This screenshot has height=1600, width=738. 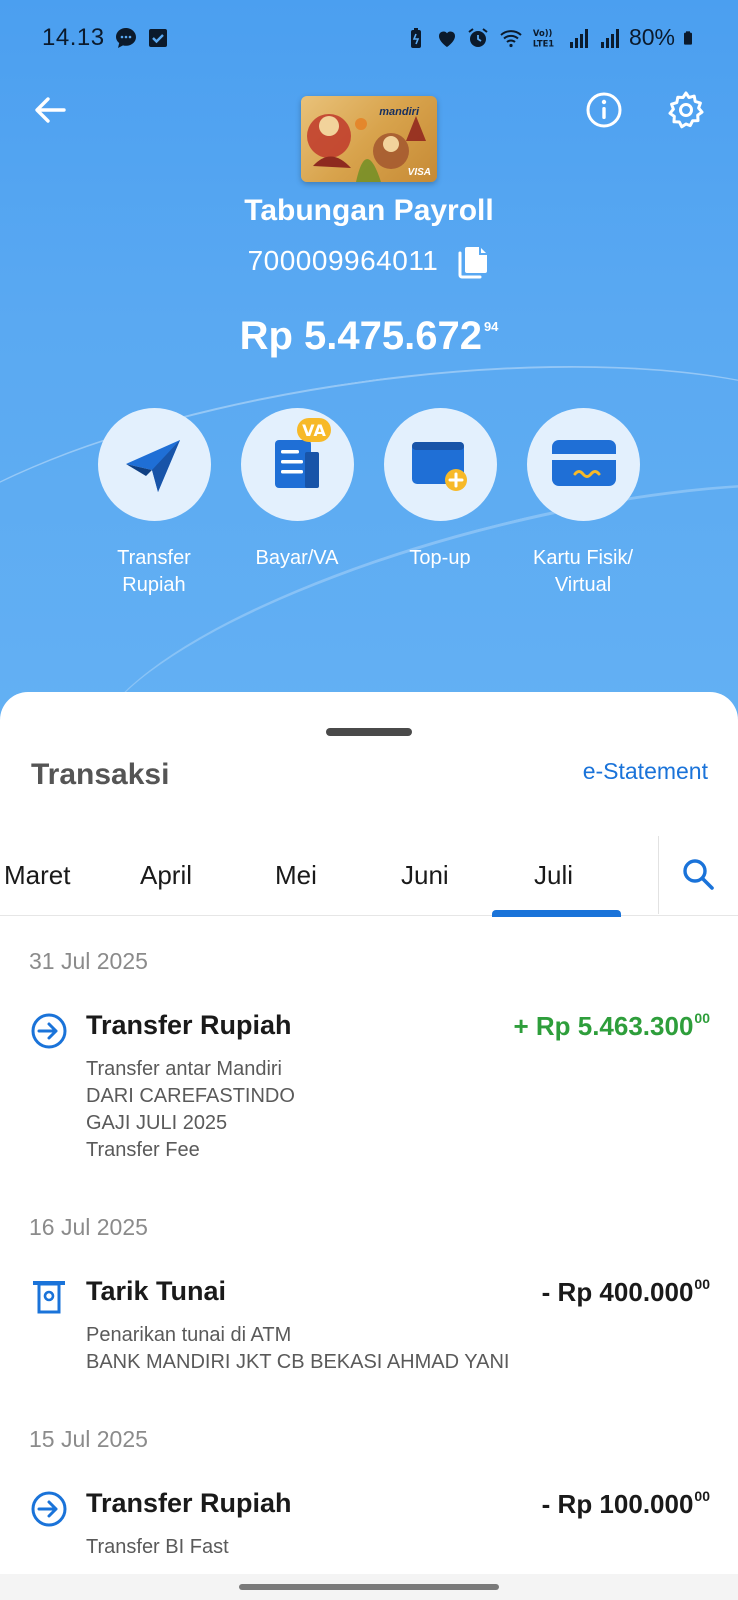 What do you see at coordinates (154, 558) in the screenshot?
I see `action-label: Transfer` at bounding box center [154, 558].